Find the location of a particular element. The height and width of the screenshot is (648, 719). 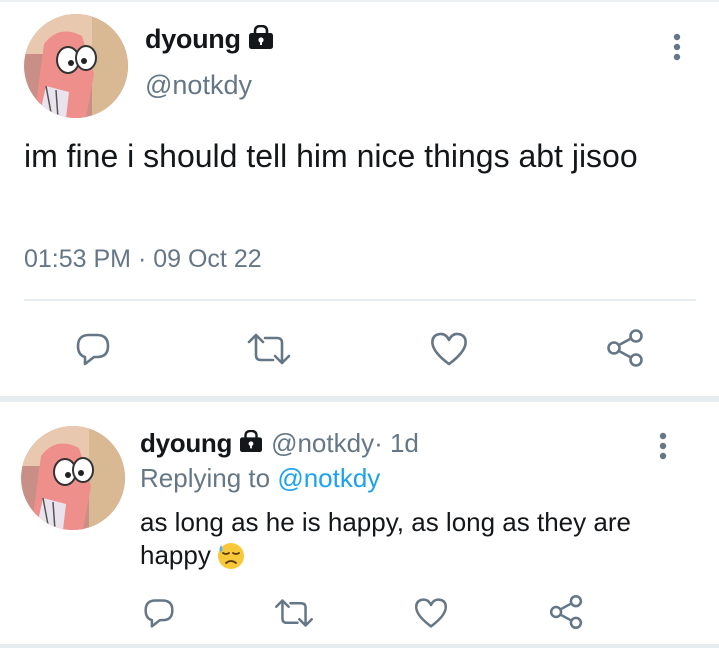

section-divider is located at coordinates (359, 399).